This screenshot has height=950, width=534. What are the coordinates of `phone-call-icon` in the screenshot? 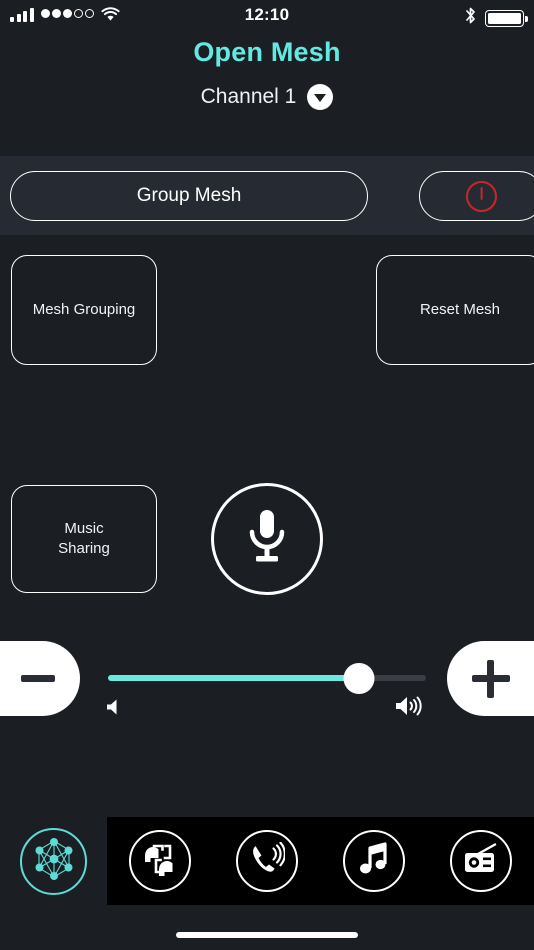 It's located at (268, 861).